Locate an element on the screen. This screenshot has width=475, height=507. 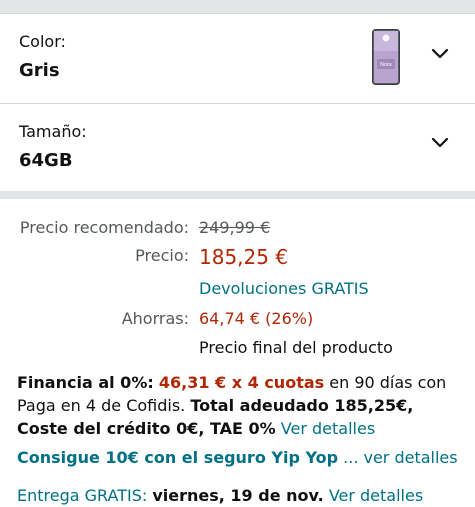
delivery-date: viernes, 19 de nov. is located at coordinates (238, 495).